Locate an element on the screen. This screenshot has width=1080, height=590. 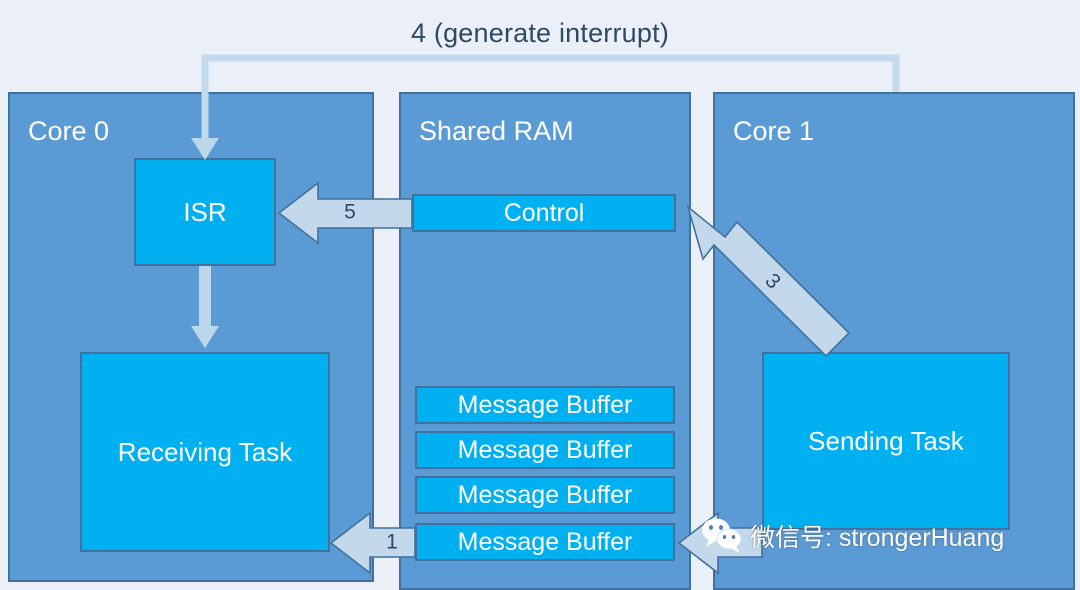
watermark-text: 微信号: strongerHuang is located at coordinates (877, 538).